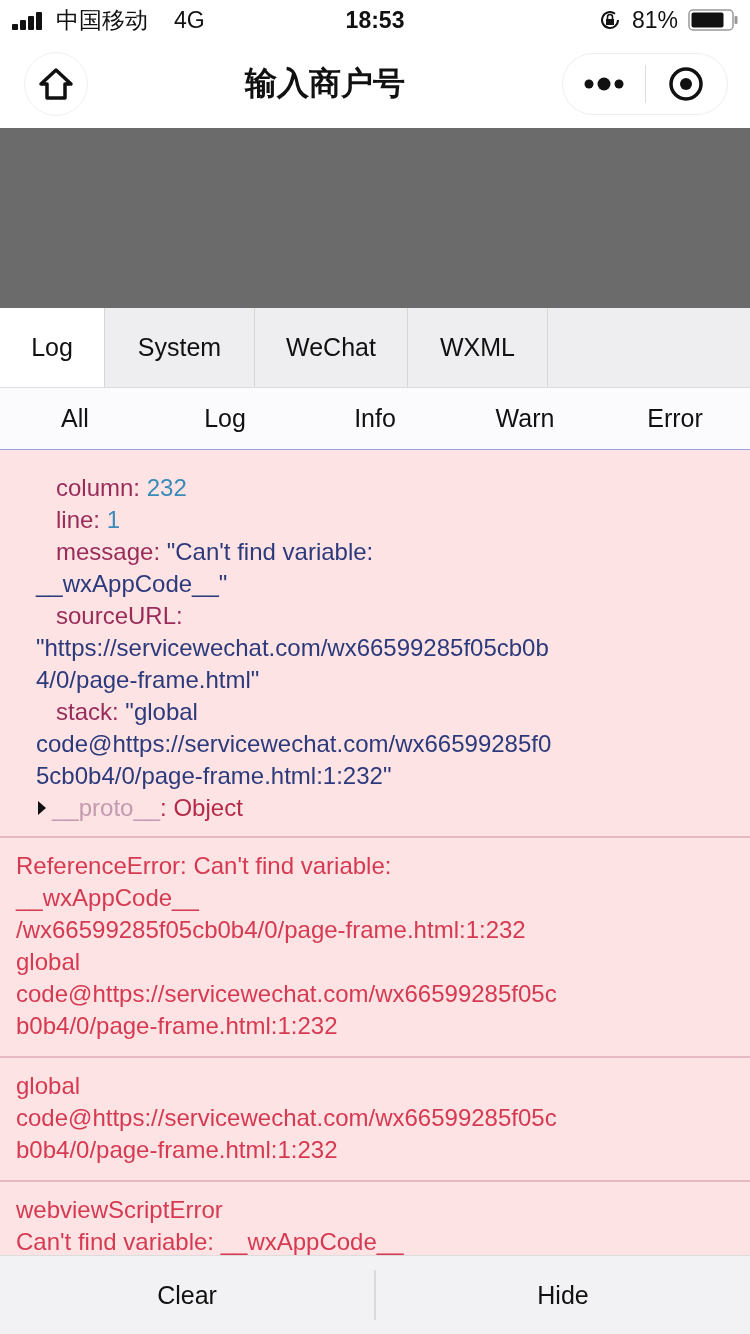 The height and width of the screenshot is (1334, 750). What do you see at coordinates (147, 808) in the screenshot?
I see `proto-line: __proto__: Object` at bounding box center [147, 808].